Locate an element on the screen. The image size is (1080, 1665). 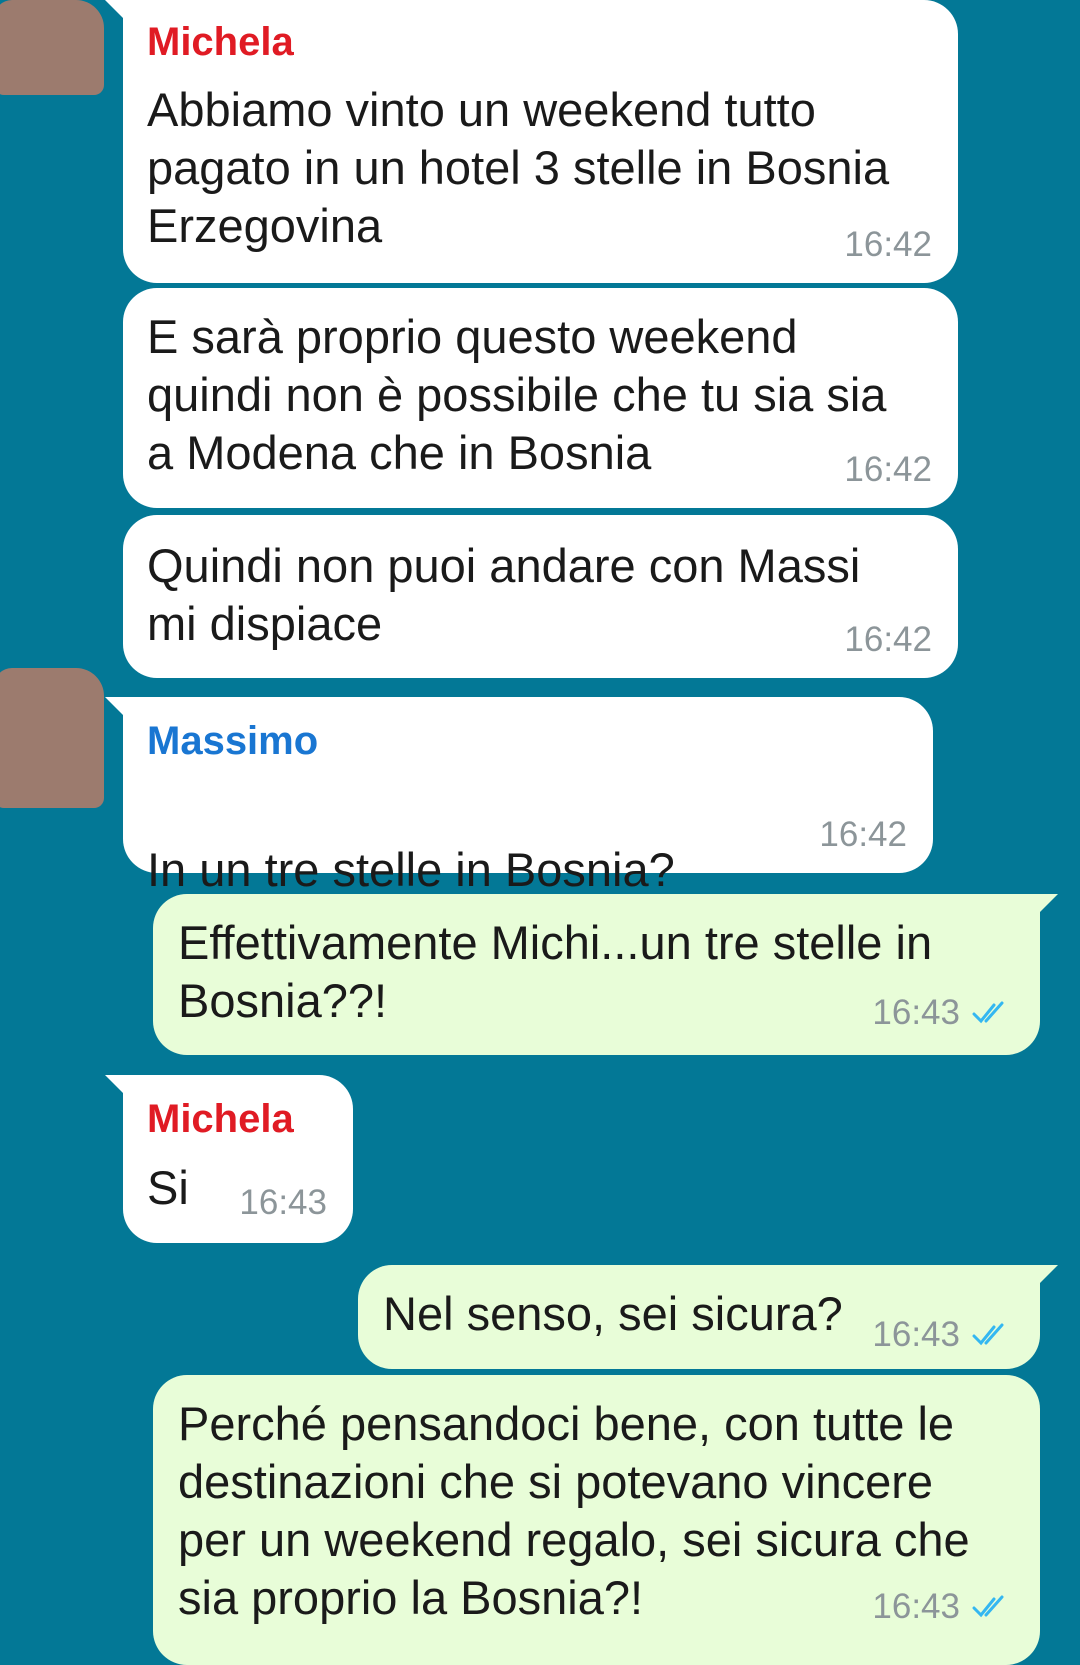
sender-name: Massimo is located at coordinates (232, 741).